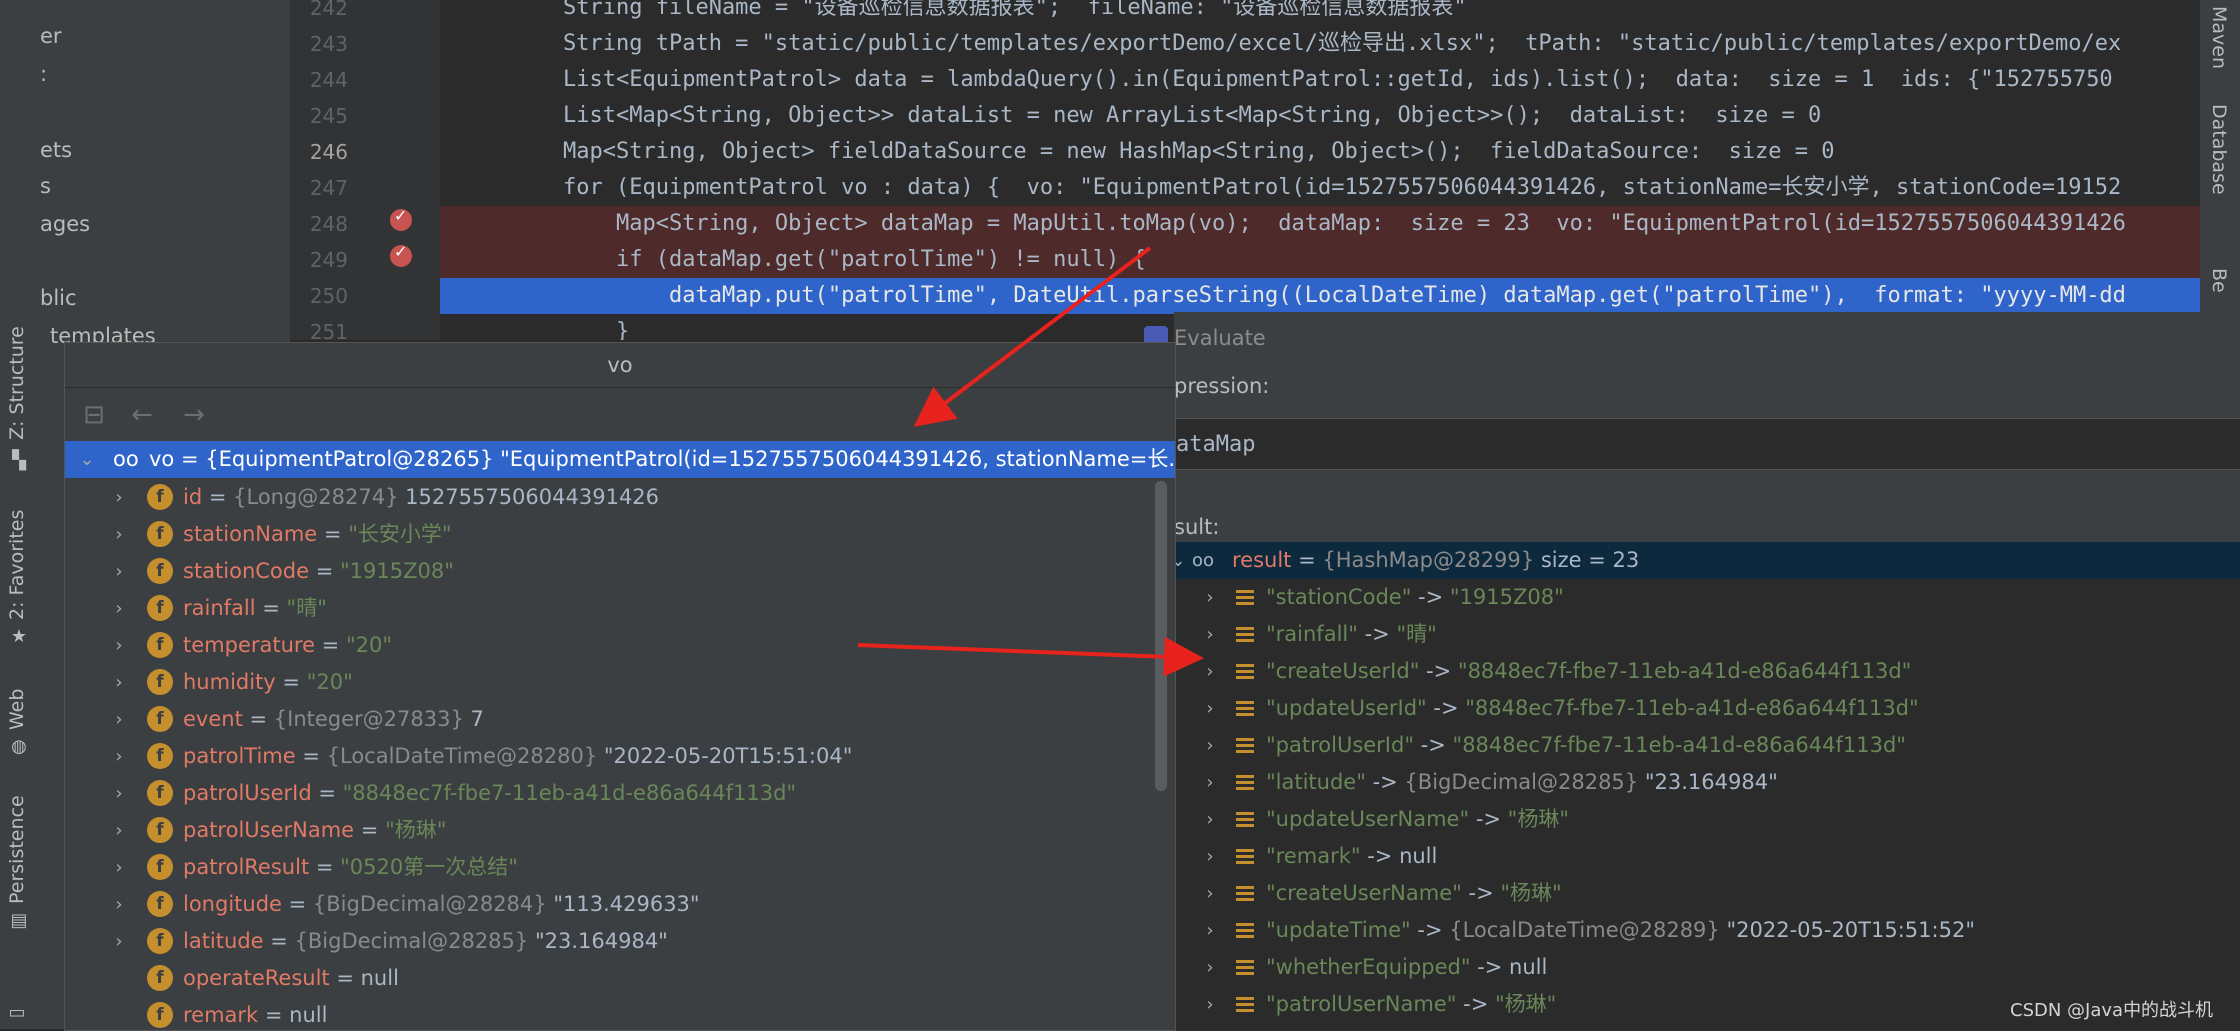 This screenshot has width=2240, height=1031. Describe the element at coordinates (19, 746) in the screenshot. I see `globe-icon: ◍` at that location.